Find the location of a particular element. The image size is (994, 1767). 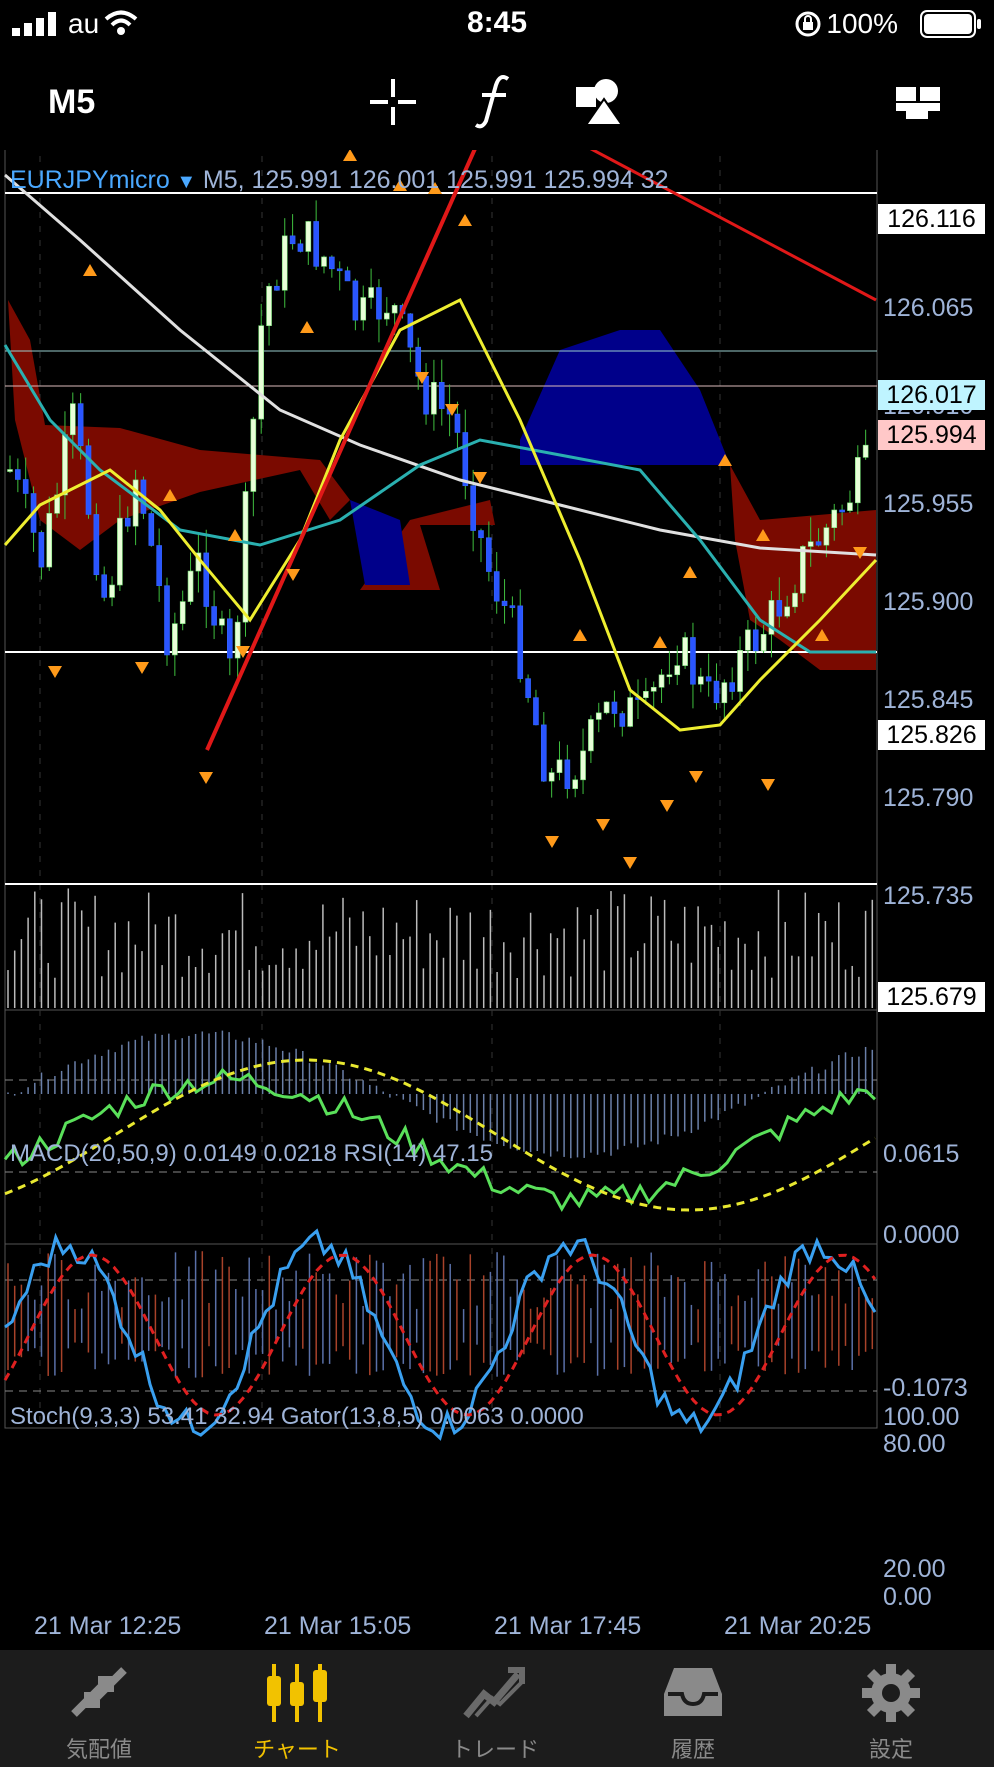

ichimoku-cloud is located at coordinates (625, 397).